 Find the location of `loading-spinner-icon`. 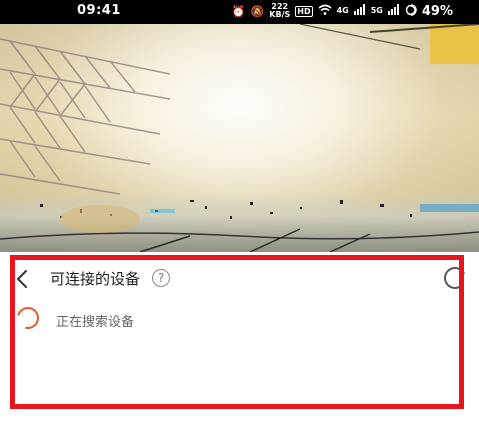

loading-spinner-icon is located at coordinates (28, 318).